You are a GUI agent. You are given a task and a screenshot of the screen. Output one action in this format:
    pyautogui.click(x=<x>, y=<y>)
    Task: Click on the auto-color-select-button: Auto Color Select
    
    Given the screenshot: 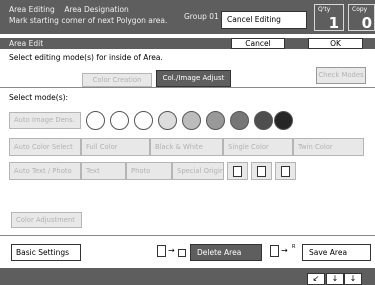 What is the action you would take?
    pyautogui.click(x=45, y=147)
    